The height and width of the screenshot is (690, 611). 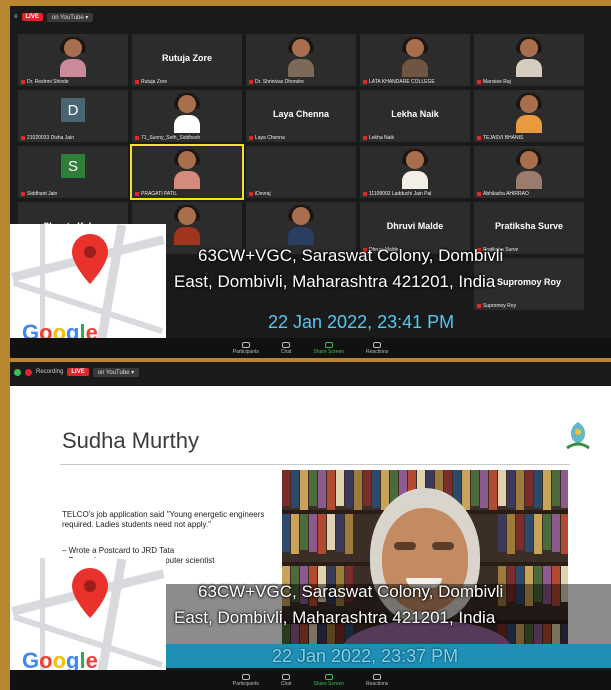 I want to click on participant-tile: Mansiee Raj, so click(x=529, y=60).